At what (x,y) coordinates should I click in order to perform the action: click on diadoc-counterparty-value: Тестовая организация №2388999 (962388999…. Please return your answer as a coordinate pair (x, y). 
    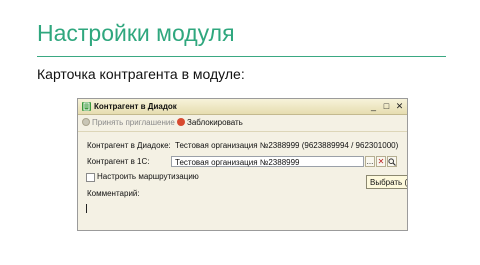
    Looking at the image, I should click on (287, 145).